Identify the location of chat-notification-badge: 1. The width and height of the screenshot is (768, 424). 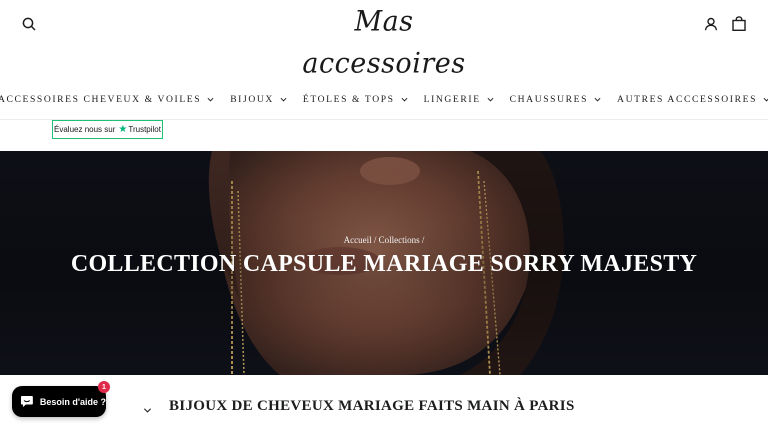
(104, 387).